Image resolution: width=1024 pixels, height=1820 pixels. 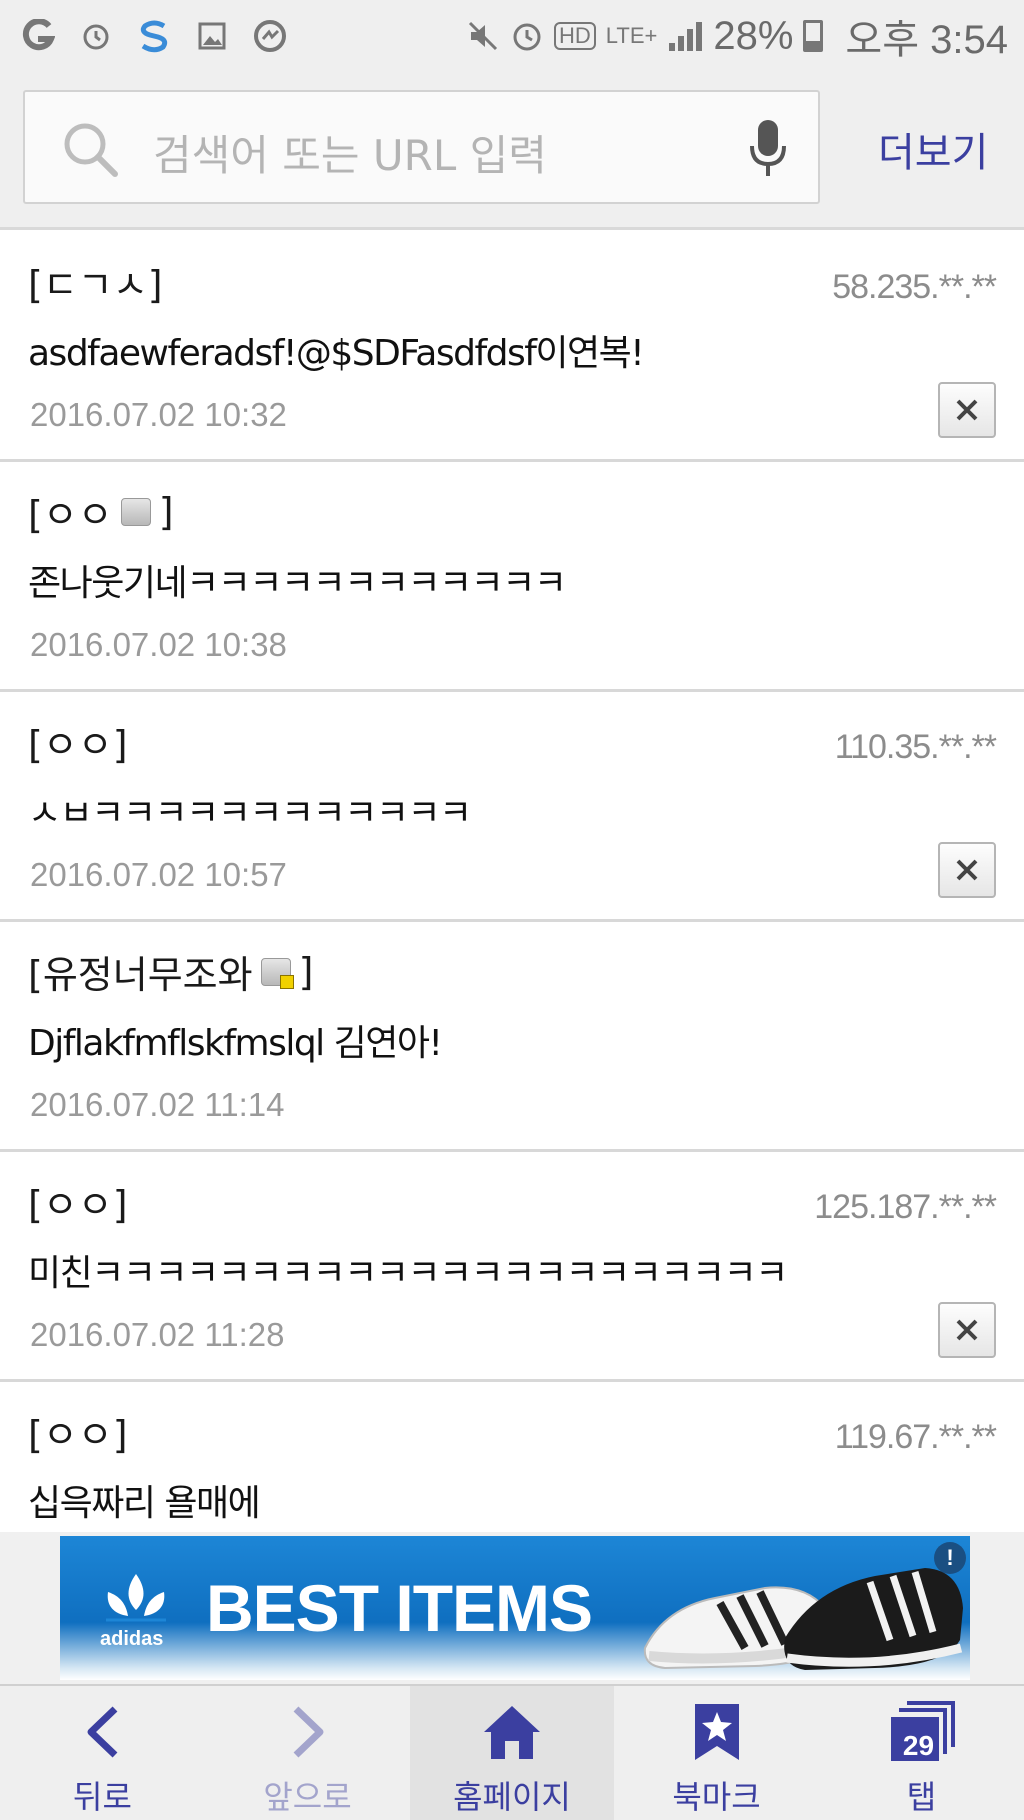 What do you see at coordinates (308, 1732) in the screenshot?
I see `forward-arrow-icon` at bounding box center [308, 1732].